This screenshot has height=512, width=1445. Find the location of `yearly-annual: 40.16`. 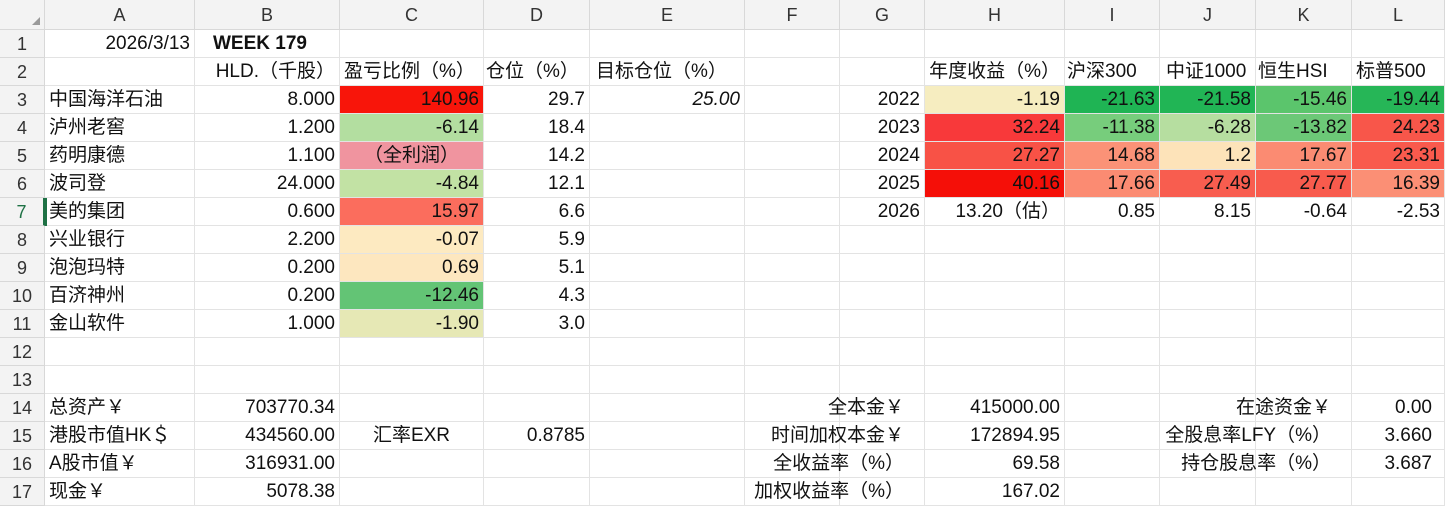

yearly-annual: 40.16 is located at coordinates (995, 184).